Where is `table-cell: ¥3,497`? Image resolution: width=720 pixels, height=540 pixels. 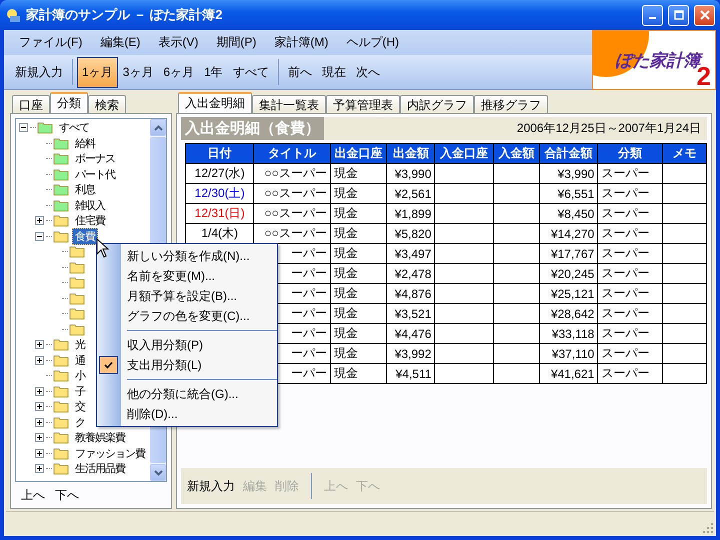
table-cell: ¥3,497 is located at coordinates (410, 254).